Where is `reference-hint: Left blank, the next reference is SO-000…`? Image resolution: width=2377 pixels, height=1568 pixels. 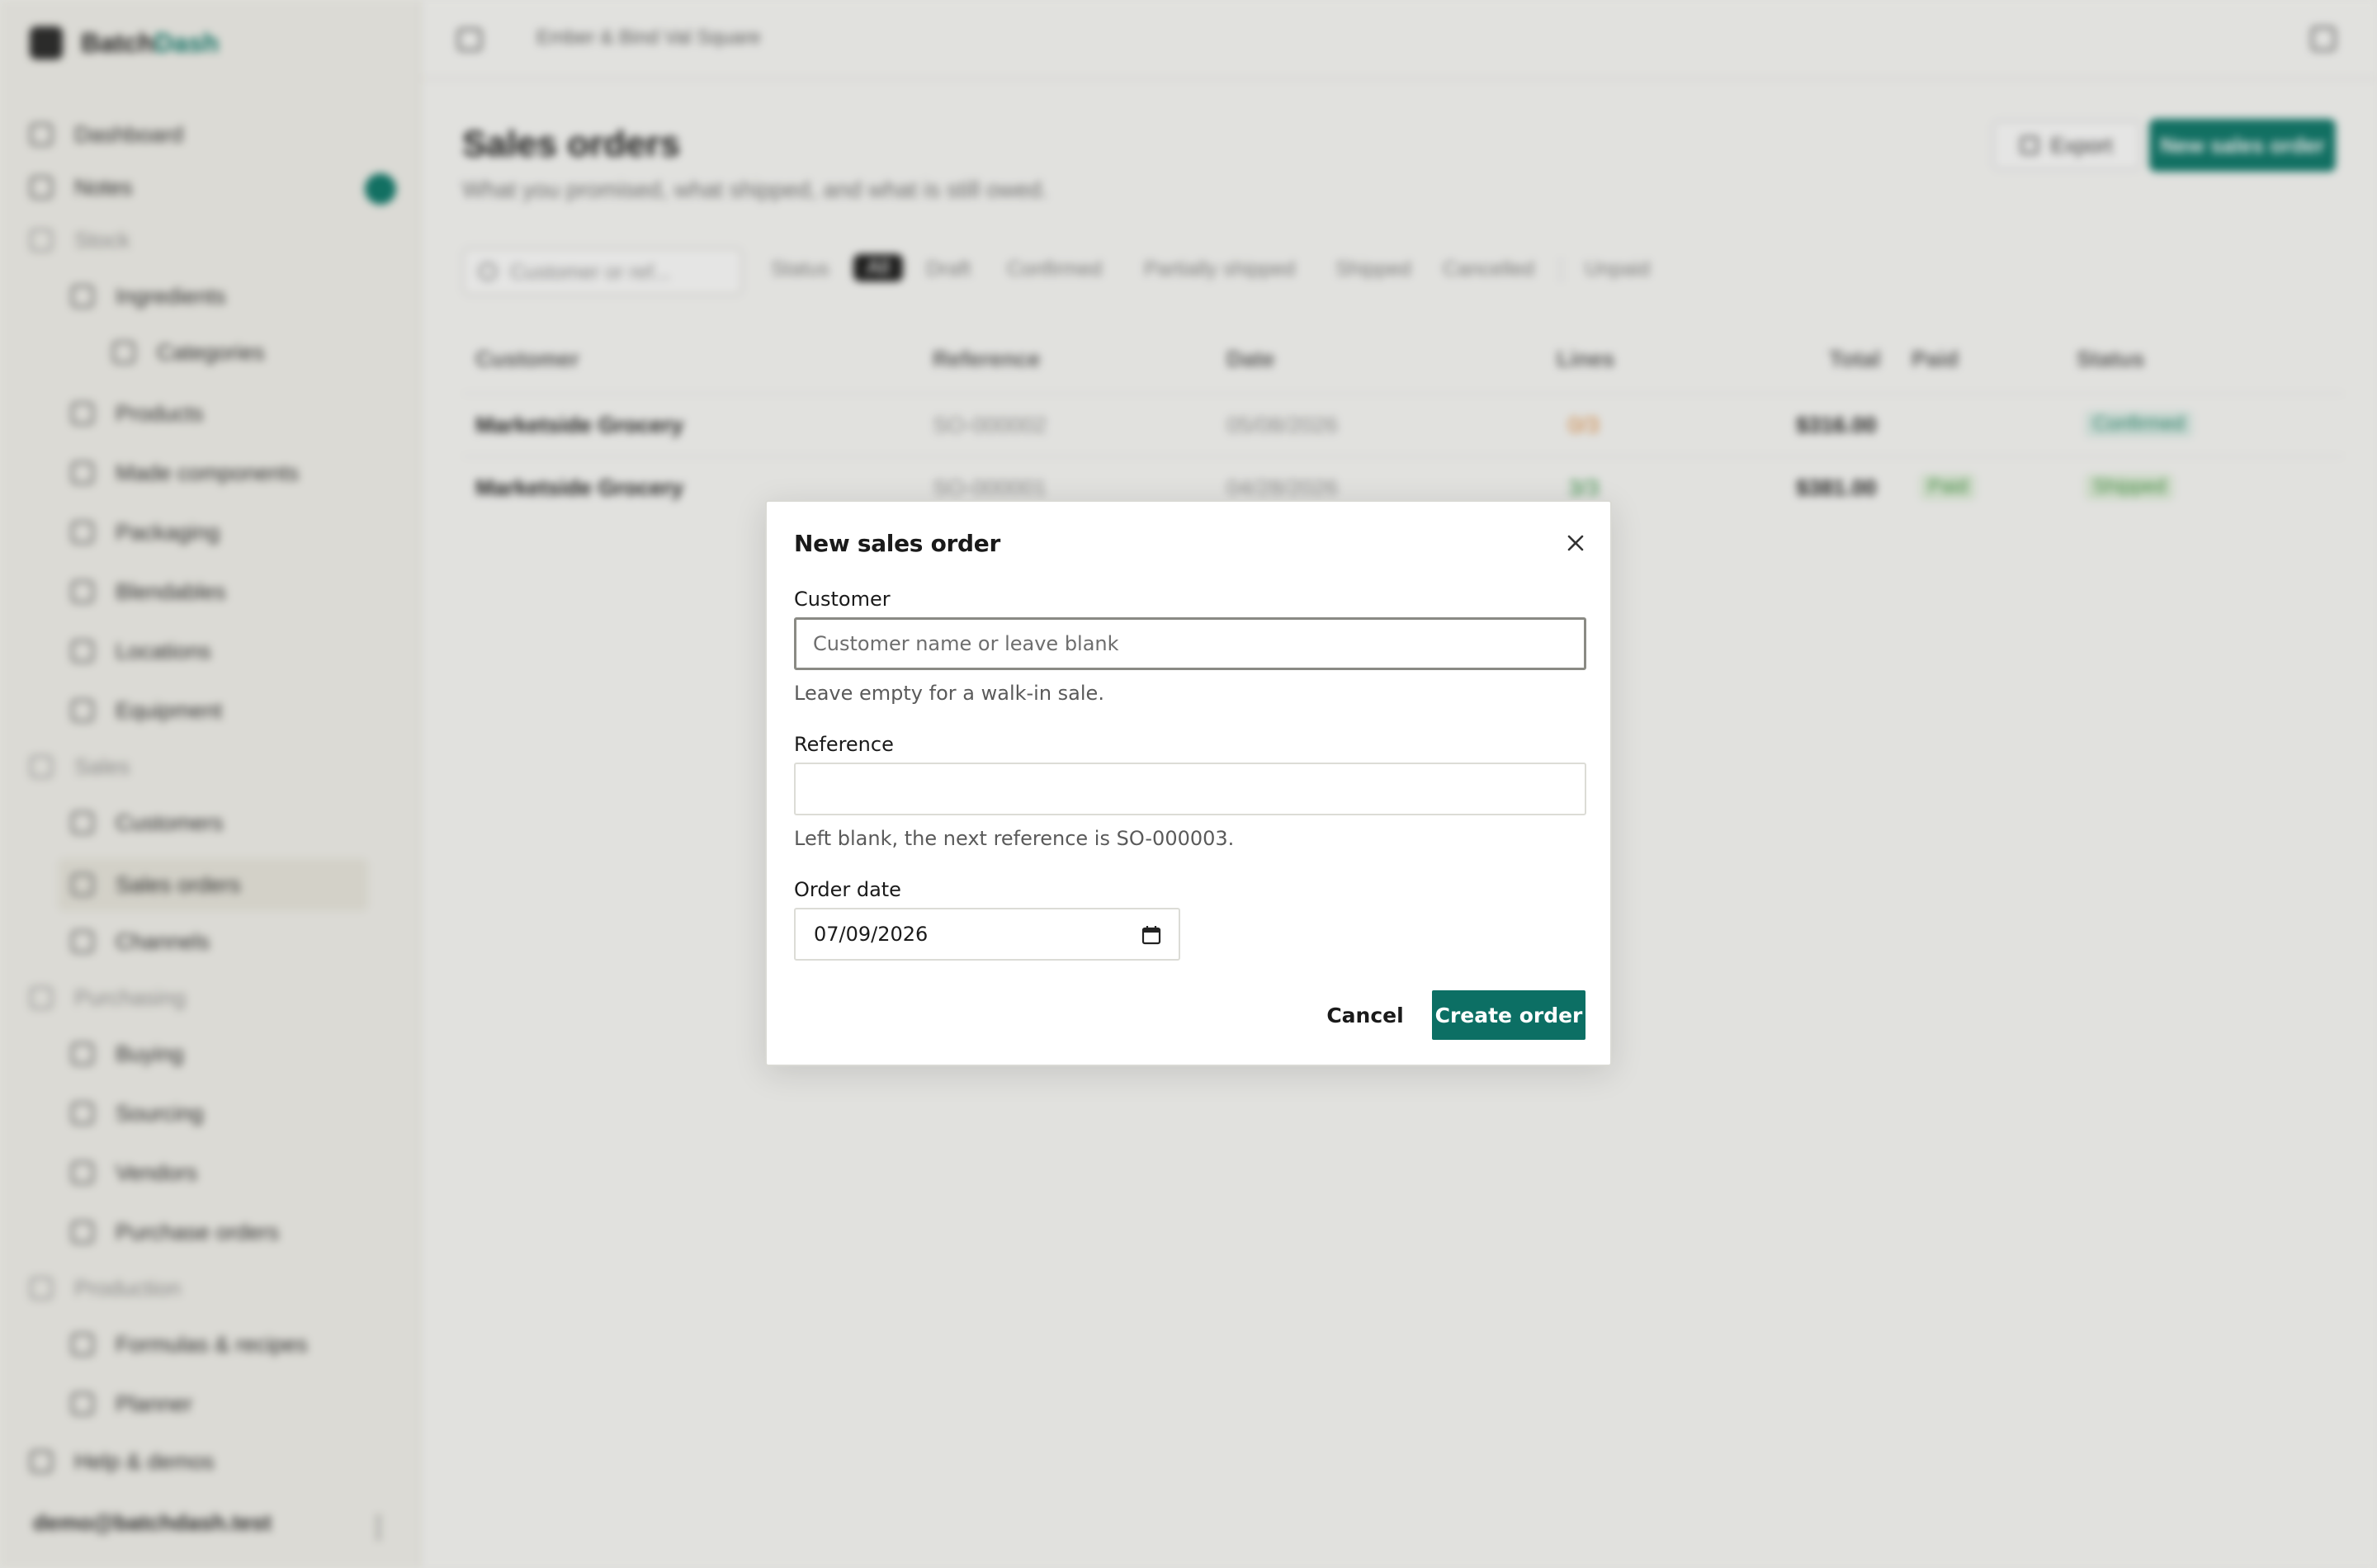
reference-hint: Left blank, the next reference is SO-000… is located at coordinates (1015, 838).